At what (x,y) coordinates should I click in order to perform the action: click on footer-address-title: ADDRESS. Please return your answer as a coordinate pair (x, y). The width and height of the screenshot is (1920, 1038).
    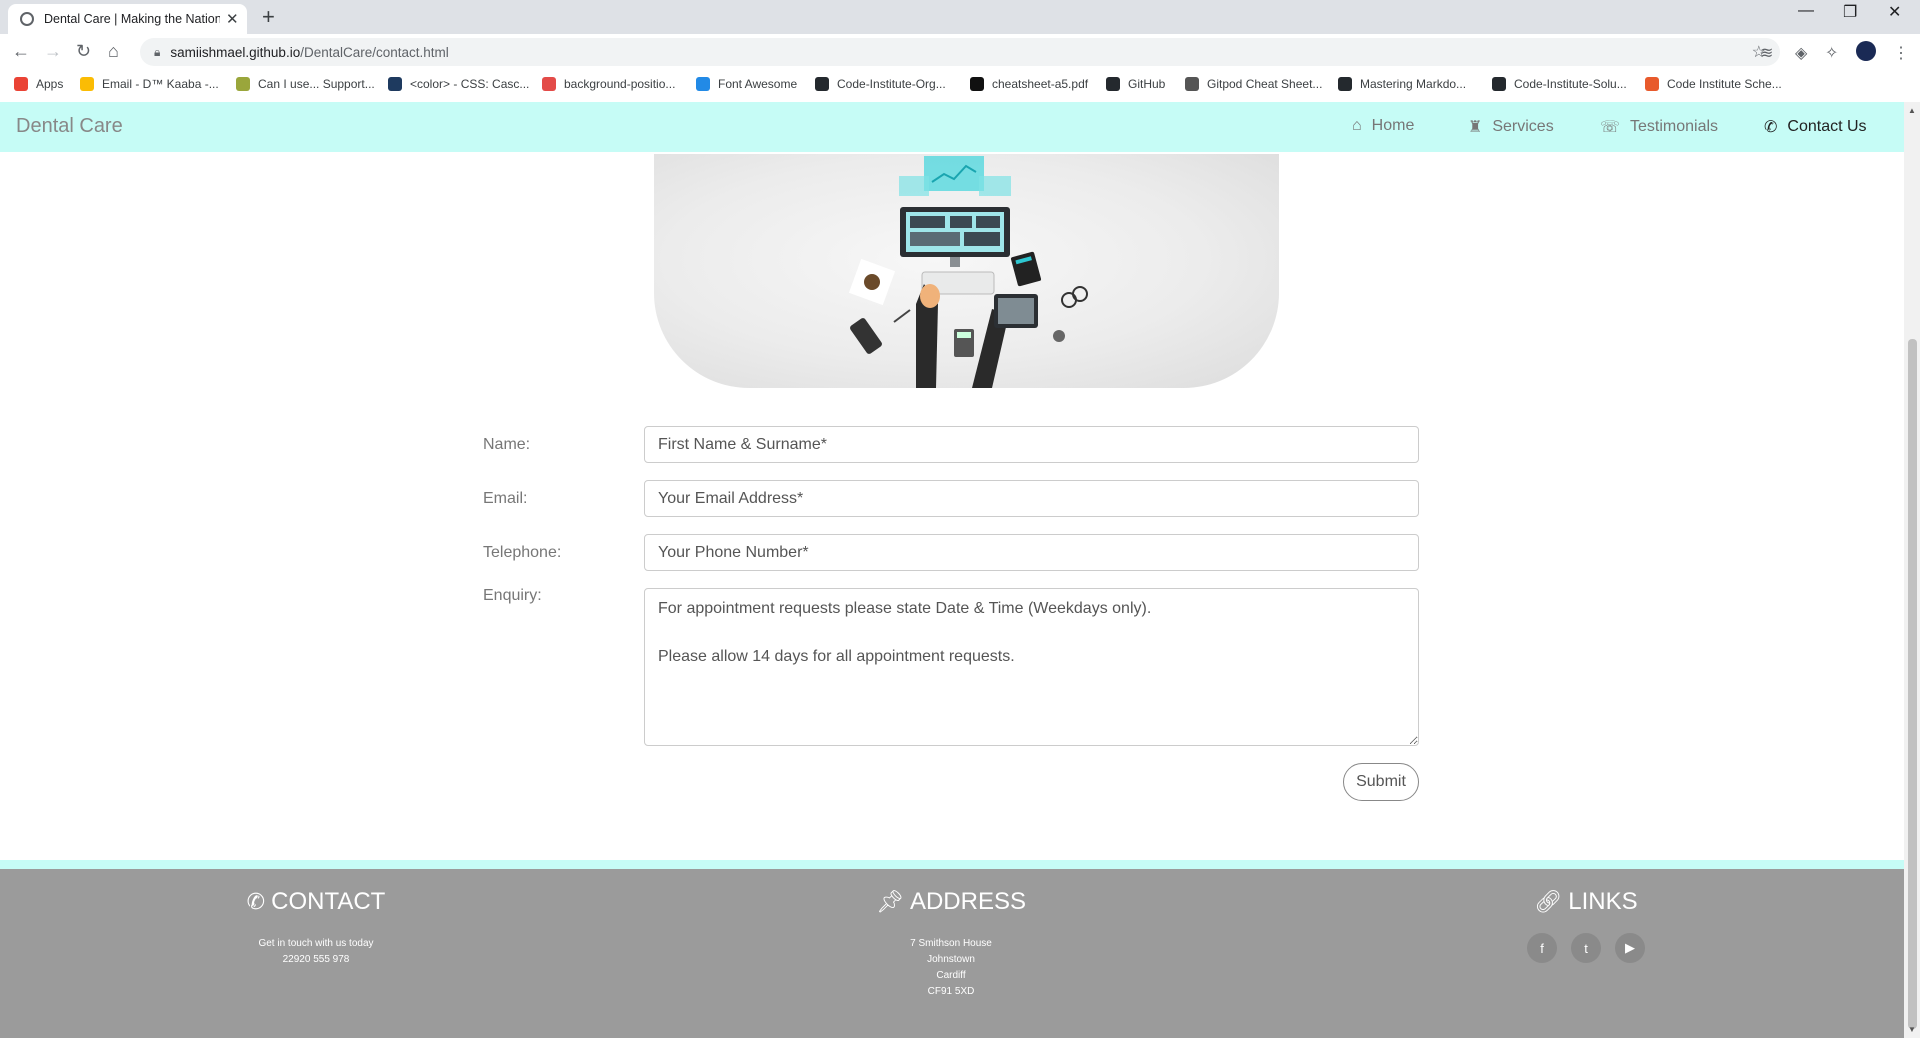
    Looking at the image, I should click on (967, 901).